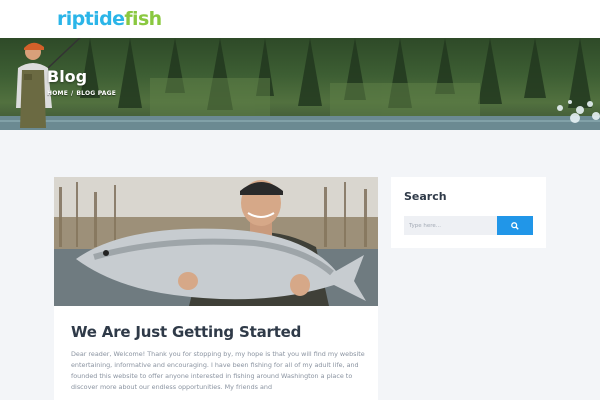 The width and height of the screenshot is (600, 400). What do you see at coordinates (186, 332) in the screenshot?
I see `post-title: We Are Just Getting Started` at bounding box center [186, 332].